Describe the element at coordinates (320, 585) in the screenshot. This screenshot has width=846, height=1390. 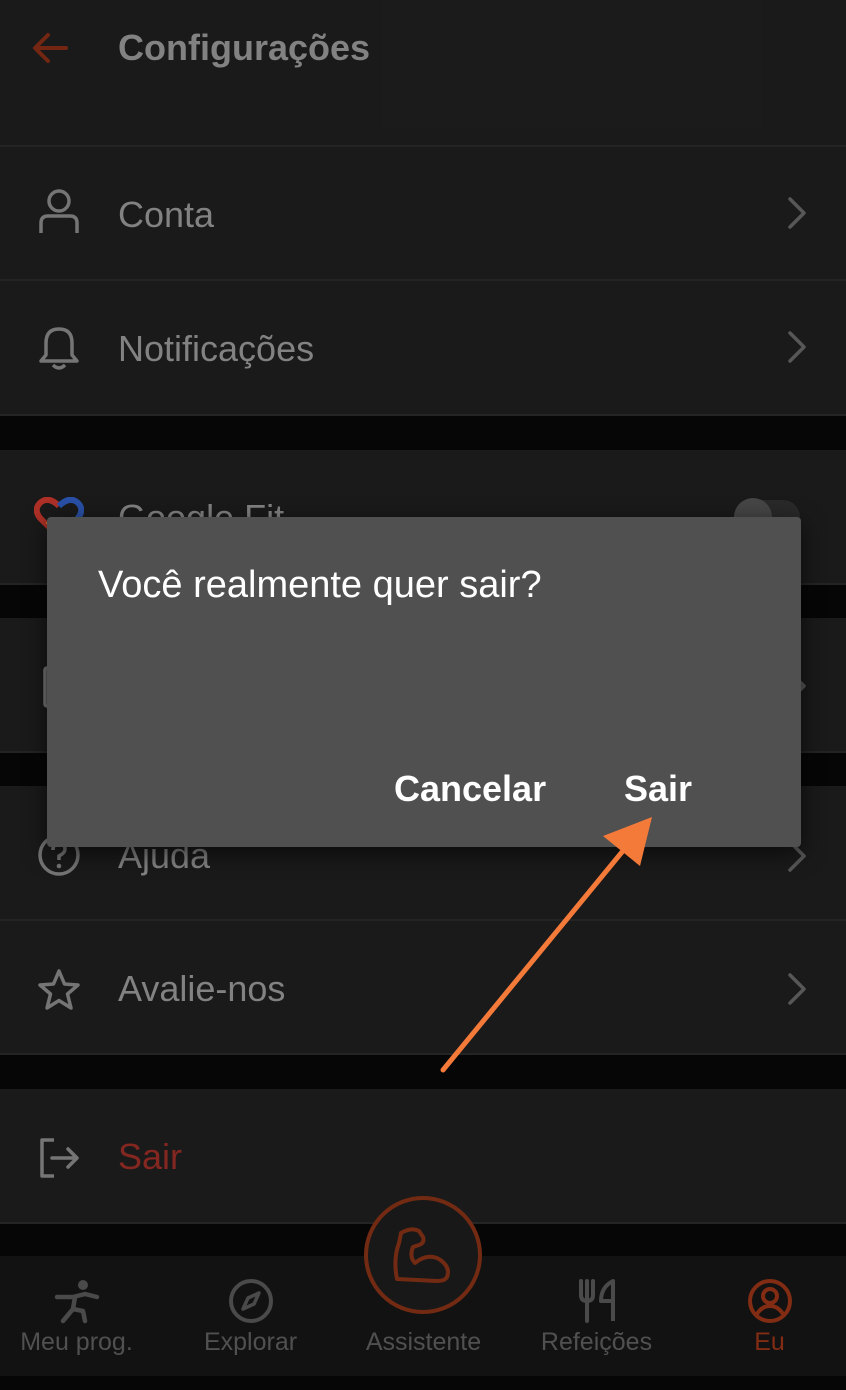
I see `dialog-title: Você realmente quer sair?` at that location.